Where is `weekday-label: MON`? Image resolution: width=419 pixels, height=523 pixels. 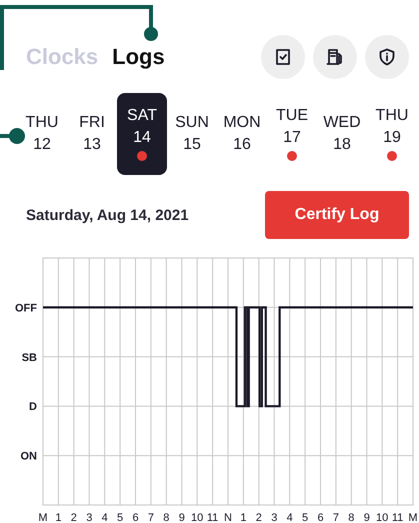 weekday-label: MON is located at coordinates (242, 123).